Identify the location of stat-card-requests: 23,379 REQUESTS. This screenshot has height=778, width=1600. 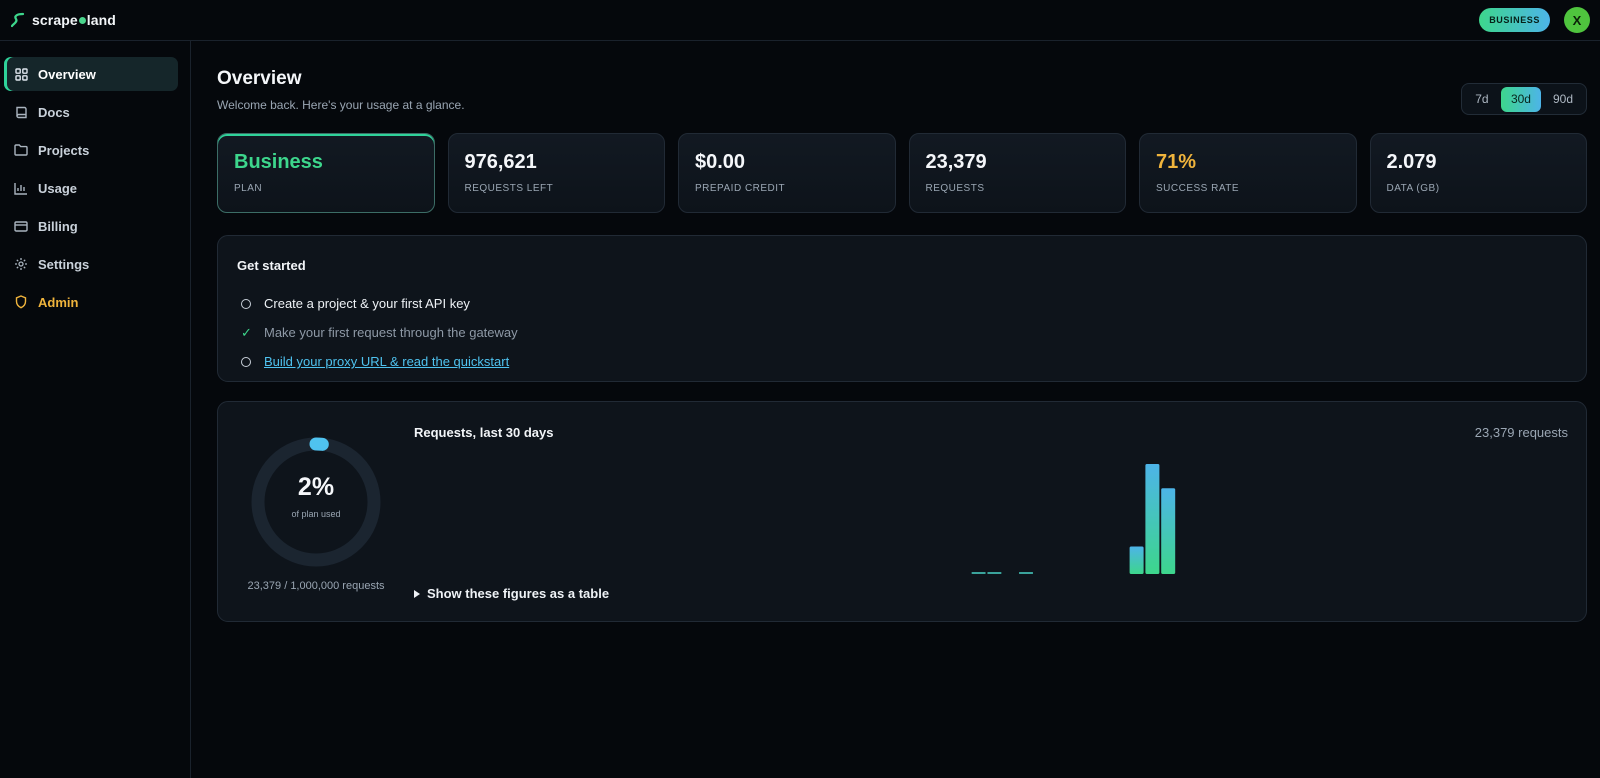
(1017, 173).